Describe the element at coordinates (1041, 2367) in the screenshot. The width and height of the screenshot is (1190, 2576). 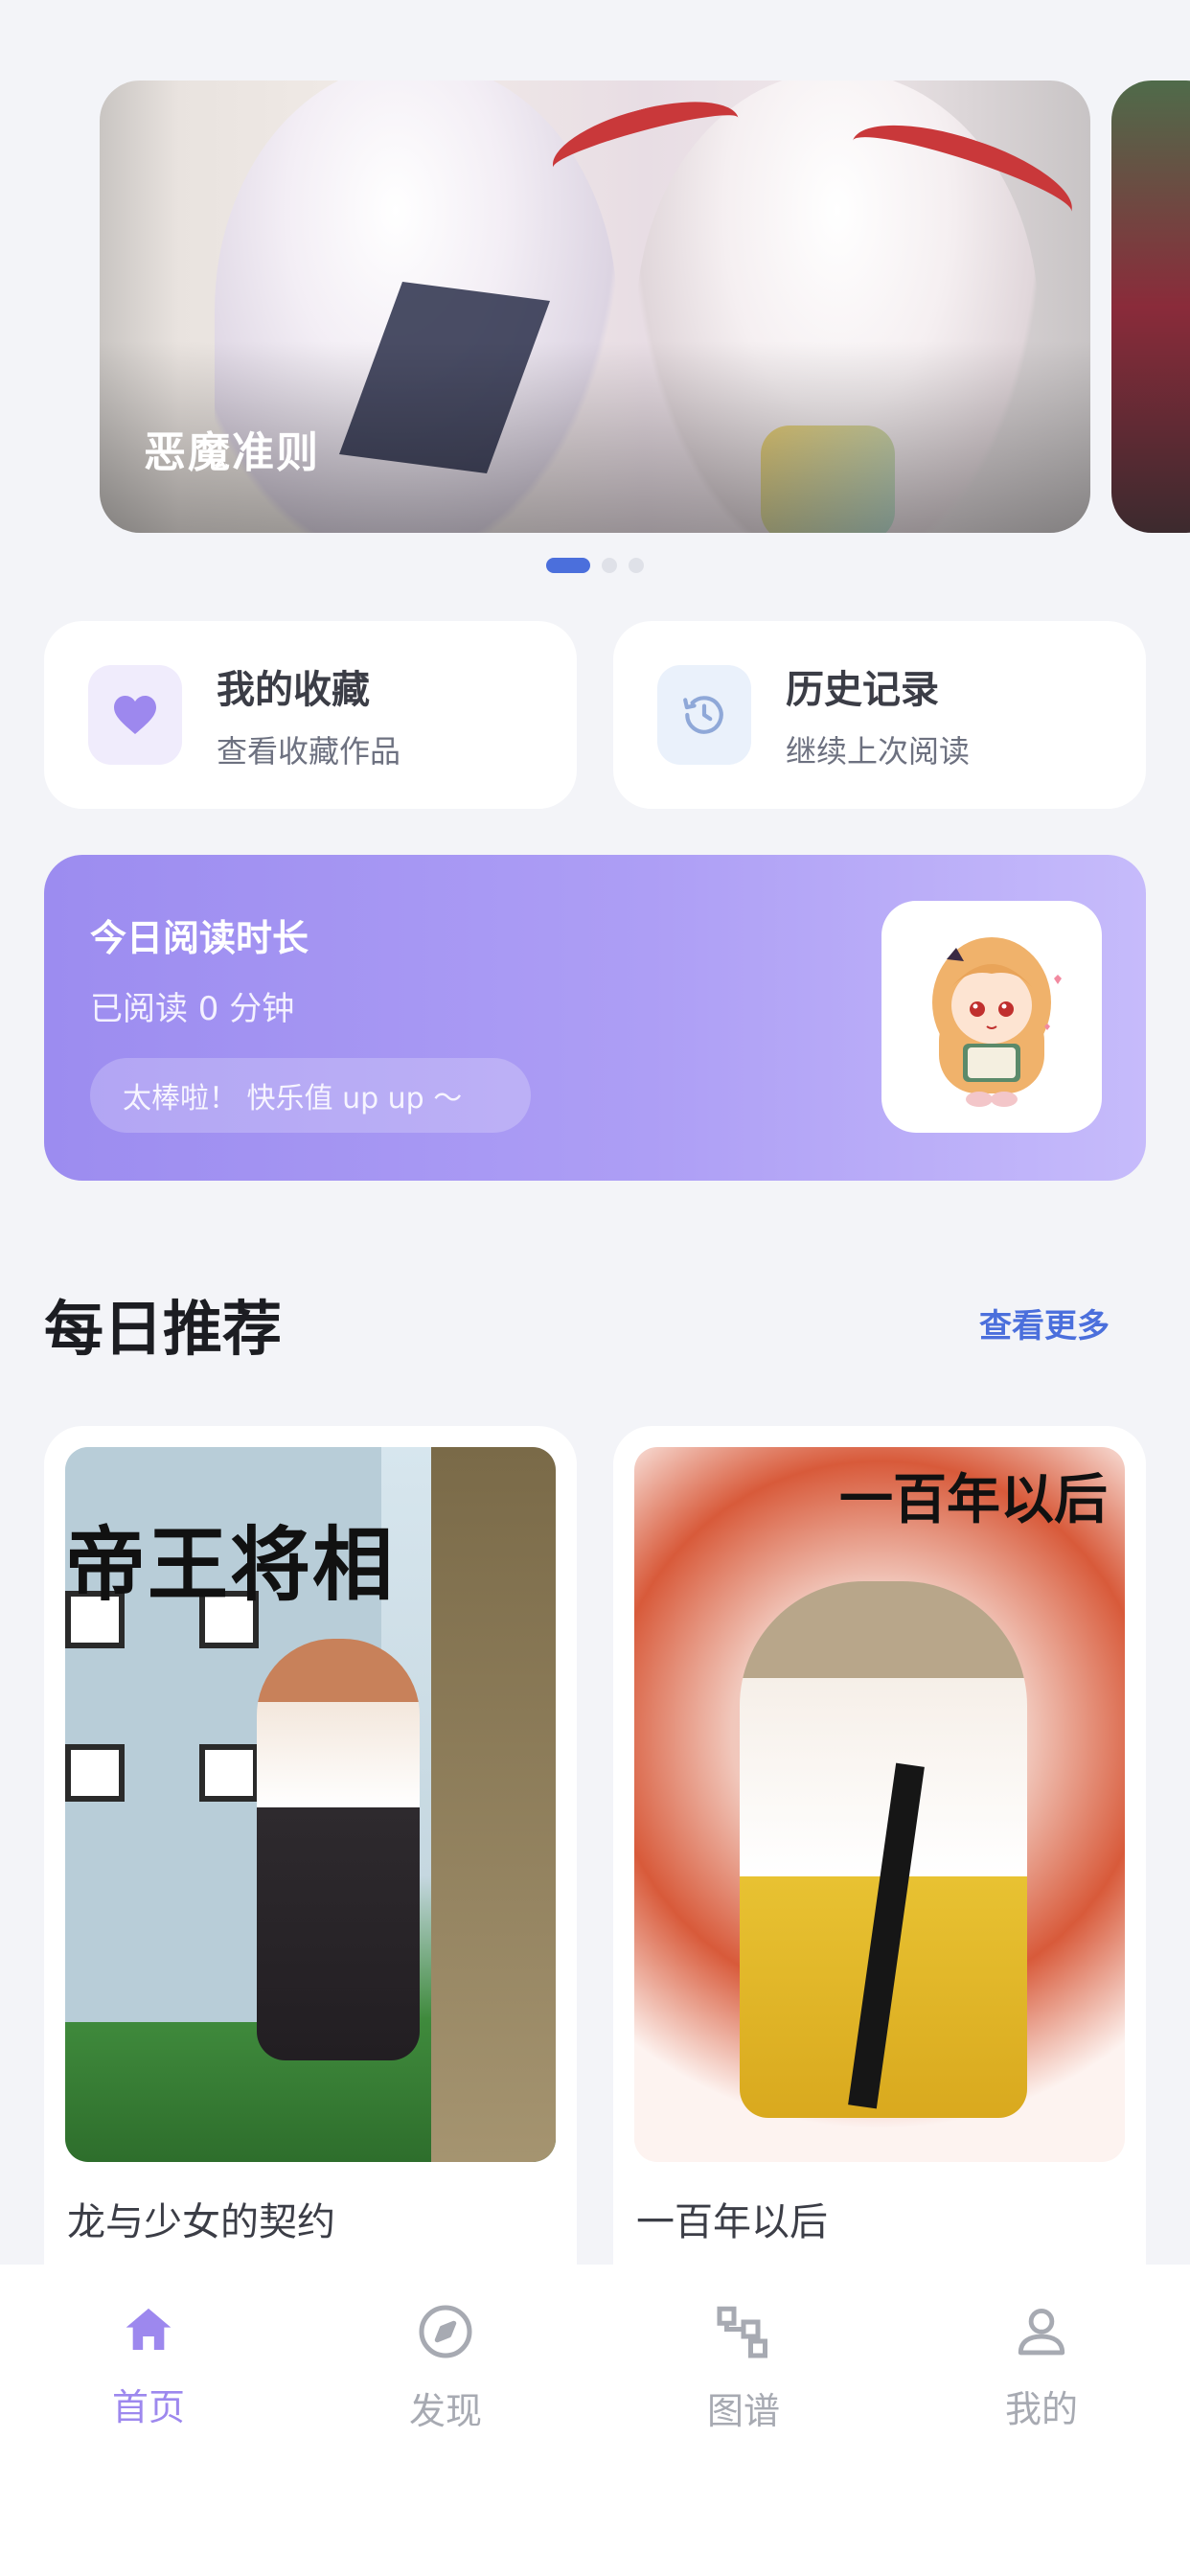
I see `tab-profile: 我的` at that location.